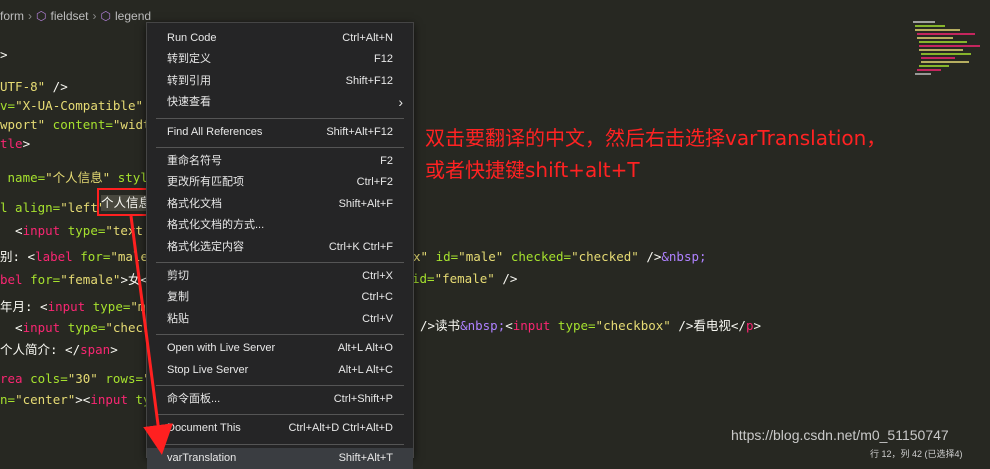  What do you see at coordinates (656, 138) in the screenshot?
I see `instruction-line-1: 双击要翻译的中文，然后右击选择varTranslation，` at bounding box center [656, 138].